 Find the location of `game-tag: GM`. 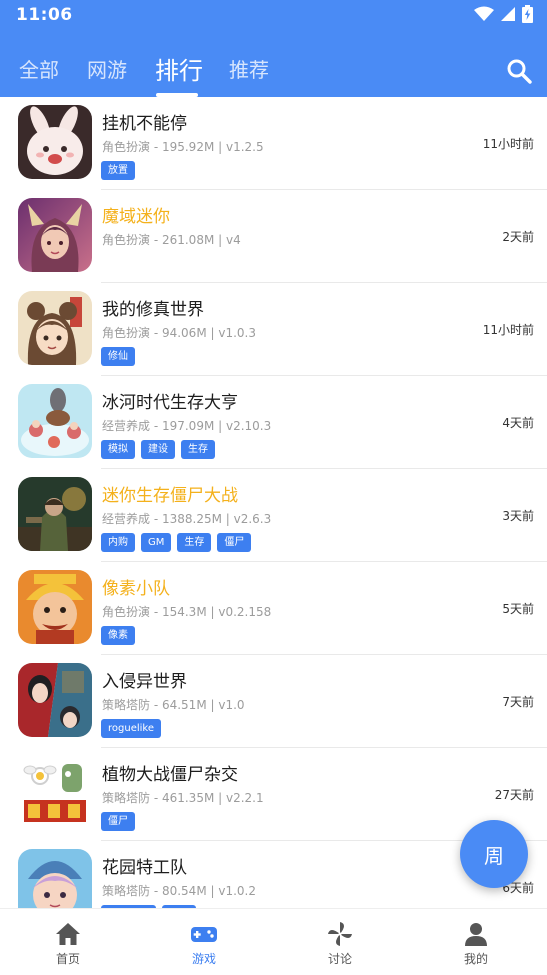

game-tag: GM is located at coordinates (156, 542).